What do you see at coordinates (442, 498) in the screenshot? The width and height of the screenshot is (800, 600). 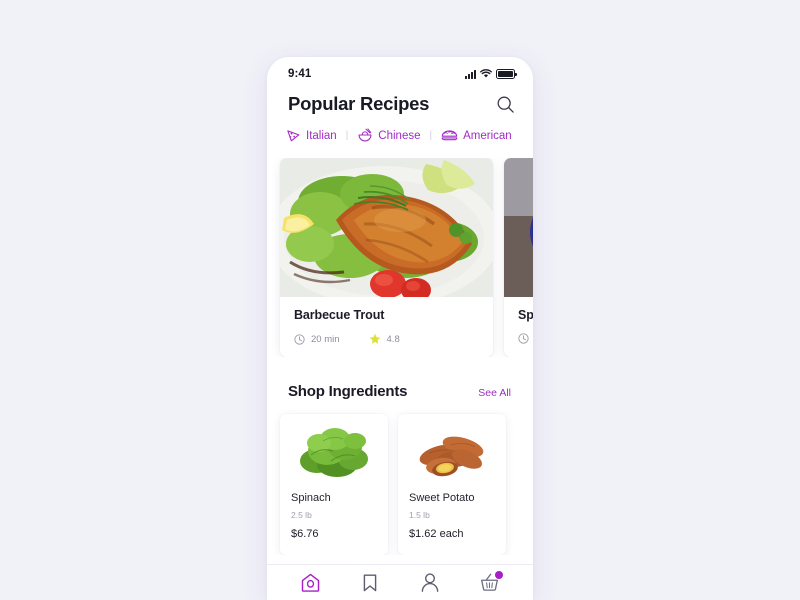 I see `product-title: Sweet Potato` at bounding box center [442, 498].